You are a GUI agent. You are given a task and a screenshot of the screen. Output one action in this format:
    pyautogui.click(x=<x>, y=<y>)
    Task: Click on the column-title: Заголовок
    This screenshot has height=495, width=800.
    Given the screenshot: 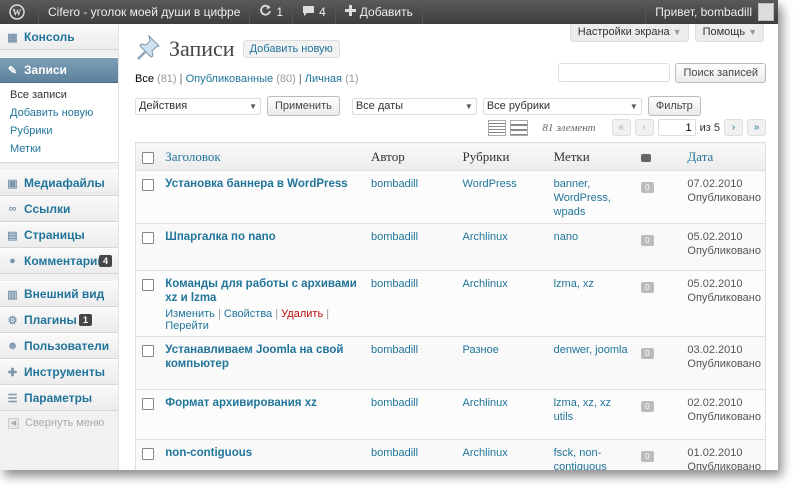 What is the action you would take?
    pyautogui.click(x=264, y=156)
    